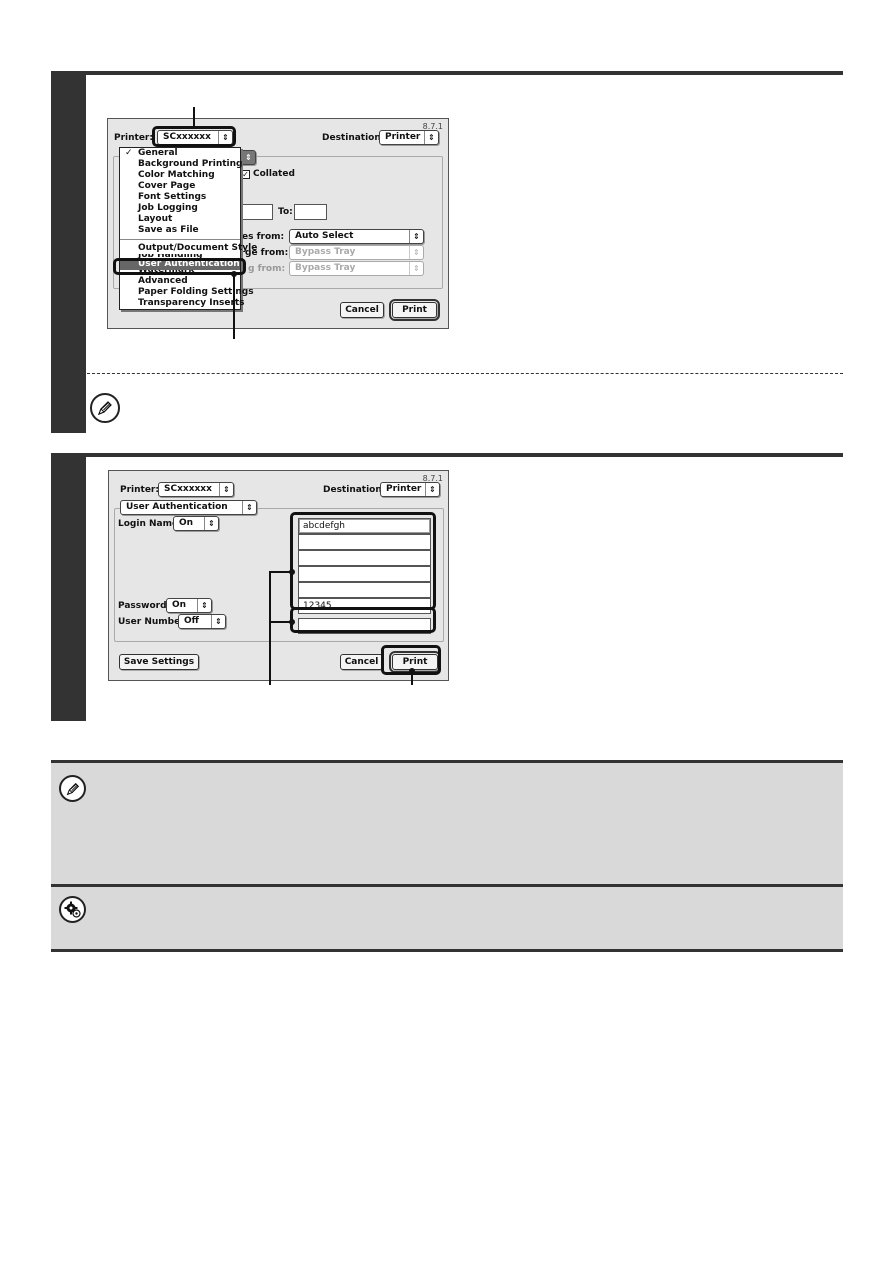 The width and height of the screenshot is (893, 1263). What do you see at coordinates (363, 561) in the screenshot?
I see `fields-callout-upper` at bounding box center [363, 561].